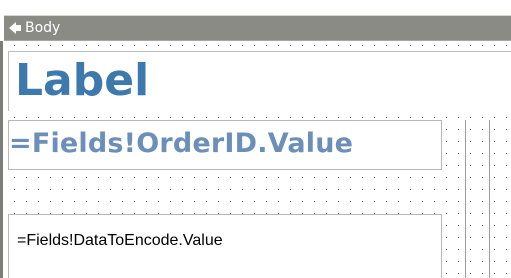 The image size is (511, 278). I want to click on section-header-body: Body, so click(257, 28).